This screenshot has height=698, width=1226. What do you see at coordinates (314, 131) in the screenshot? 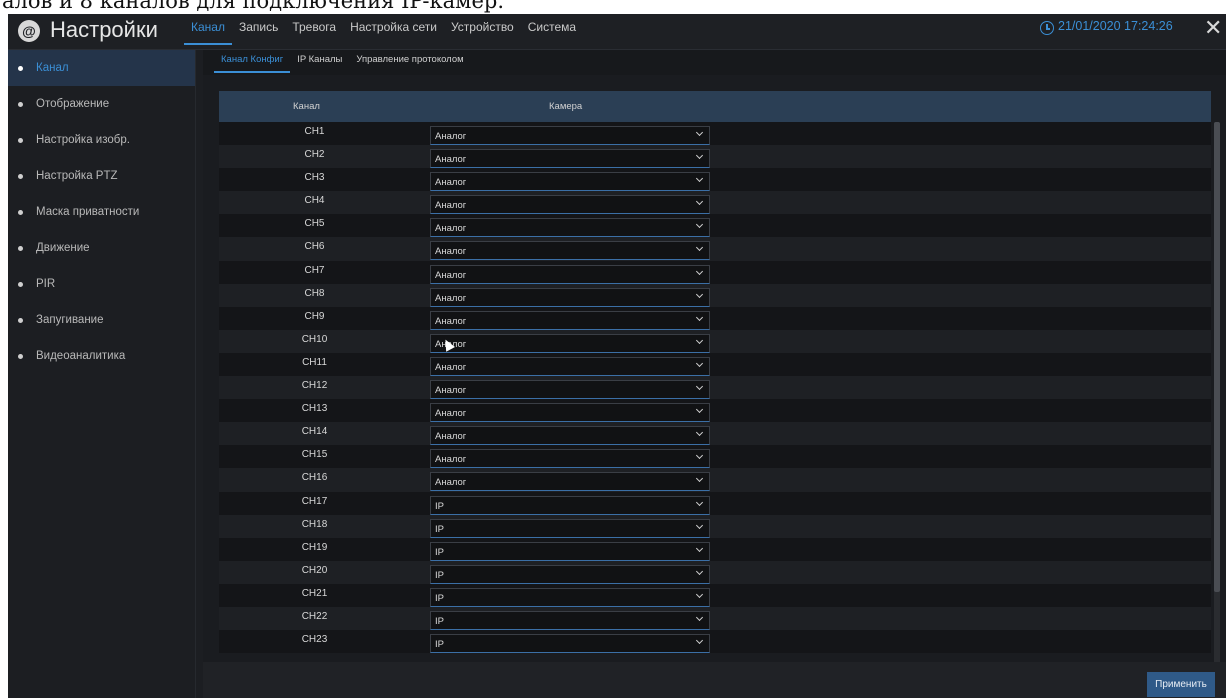
I see `channel-label: CH1` at bounding box center [314, 131].